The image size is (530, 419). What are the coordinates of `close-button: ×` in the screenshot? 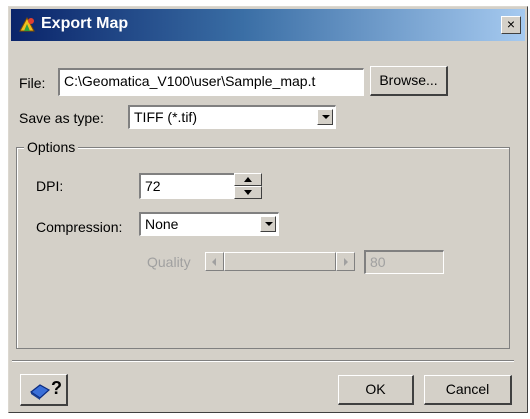 It's located at (511, 25).